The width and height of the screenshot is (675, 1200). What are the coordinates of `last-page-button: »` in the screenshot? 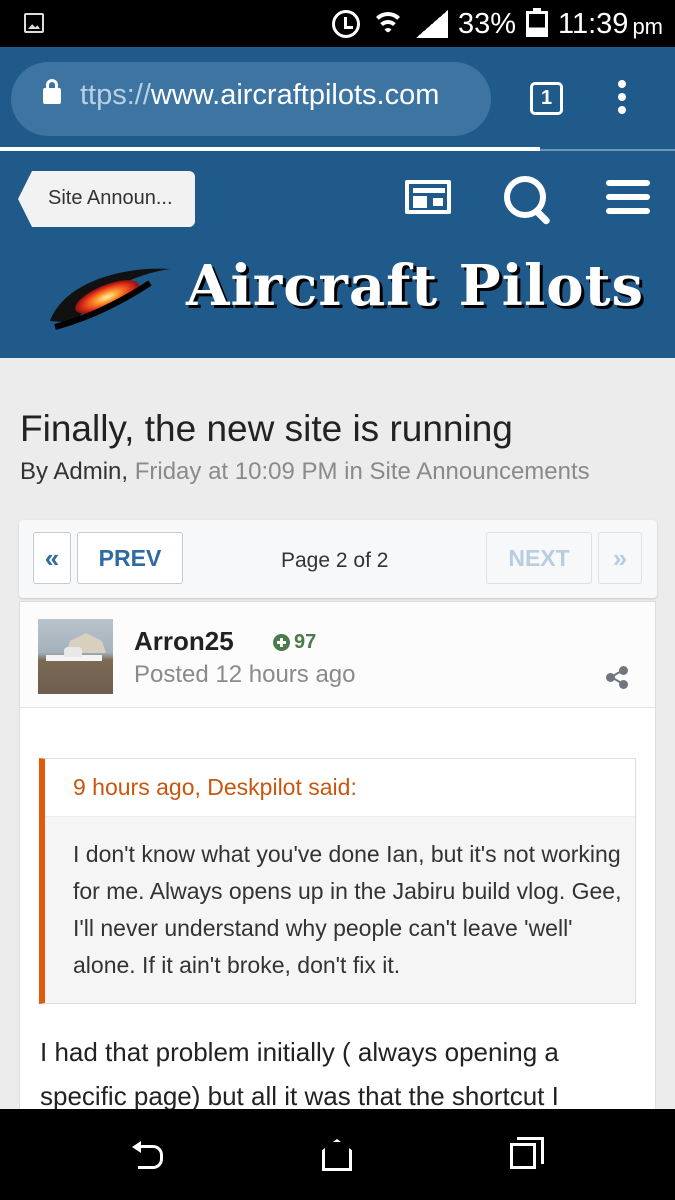 It's located at (620, 558).